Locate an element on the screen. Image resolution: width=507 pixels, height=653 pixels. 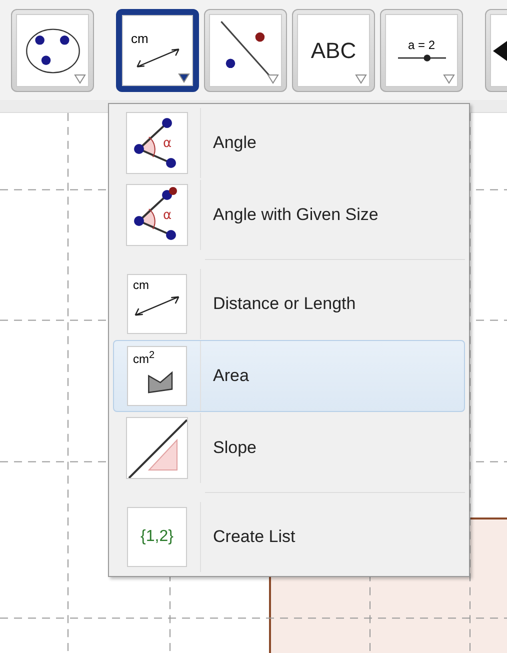
menu-item: cm$^{2}$ Area is located at coordinates (289, 376).